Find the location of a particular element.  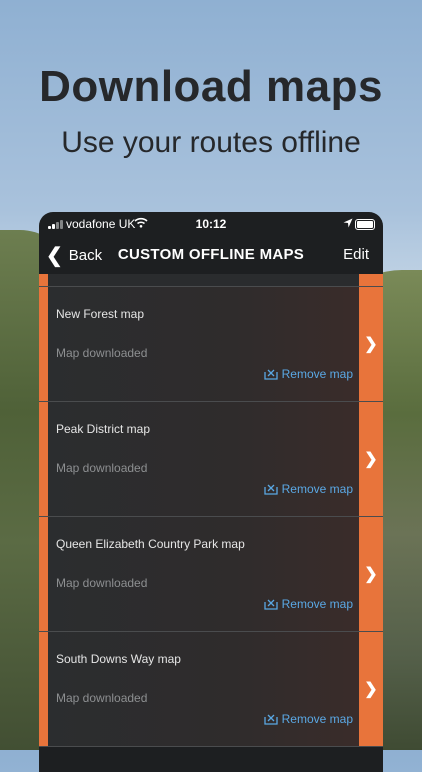

map-row-content: New Forest map Map downloaded Remove map is located at coordinates (203, 344).